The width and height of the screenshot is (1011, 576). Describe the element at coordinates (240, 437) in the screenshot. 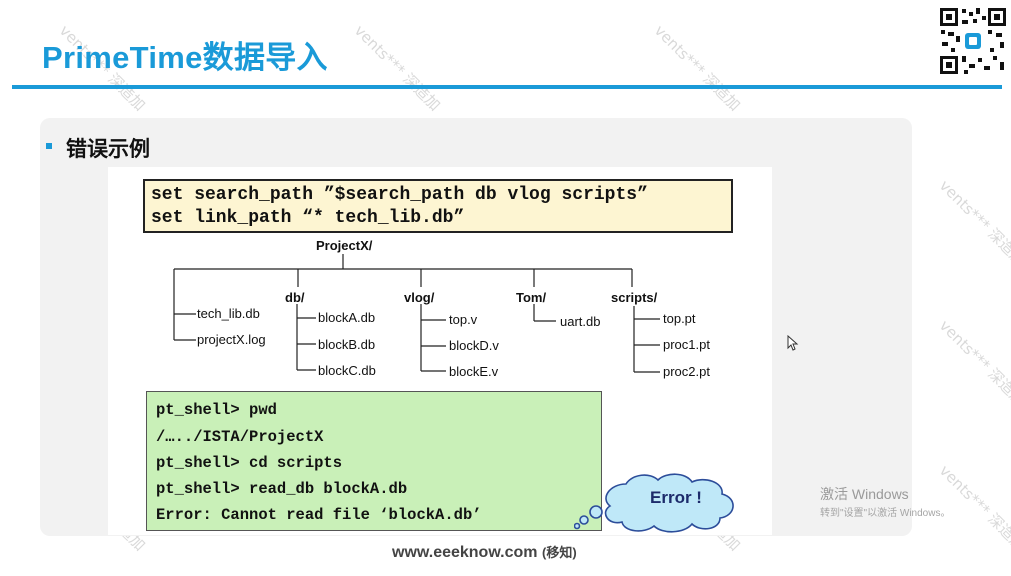

I see `shell-line: /…../ISTA/ProjectX` at that location.